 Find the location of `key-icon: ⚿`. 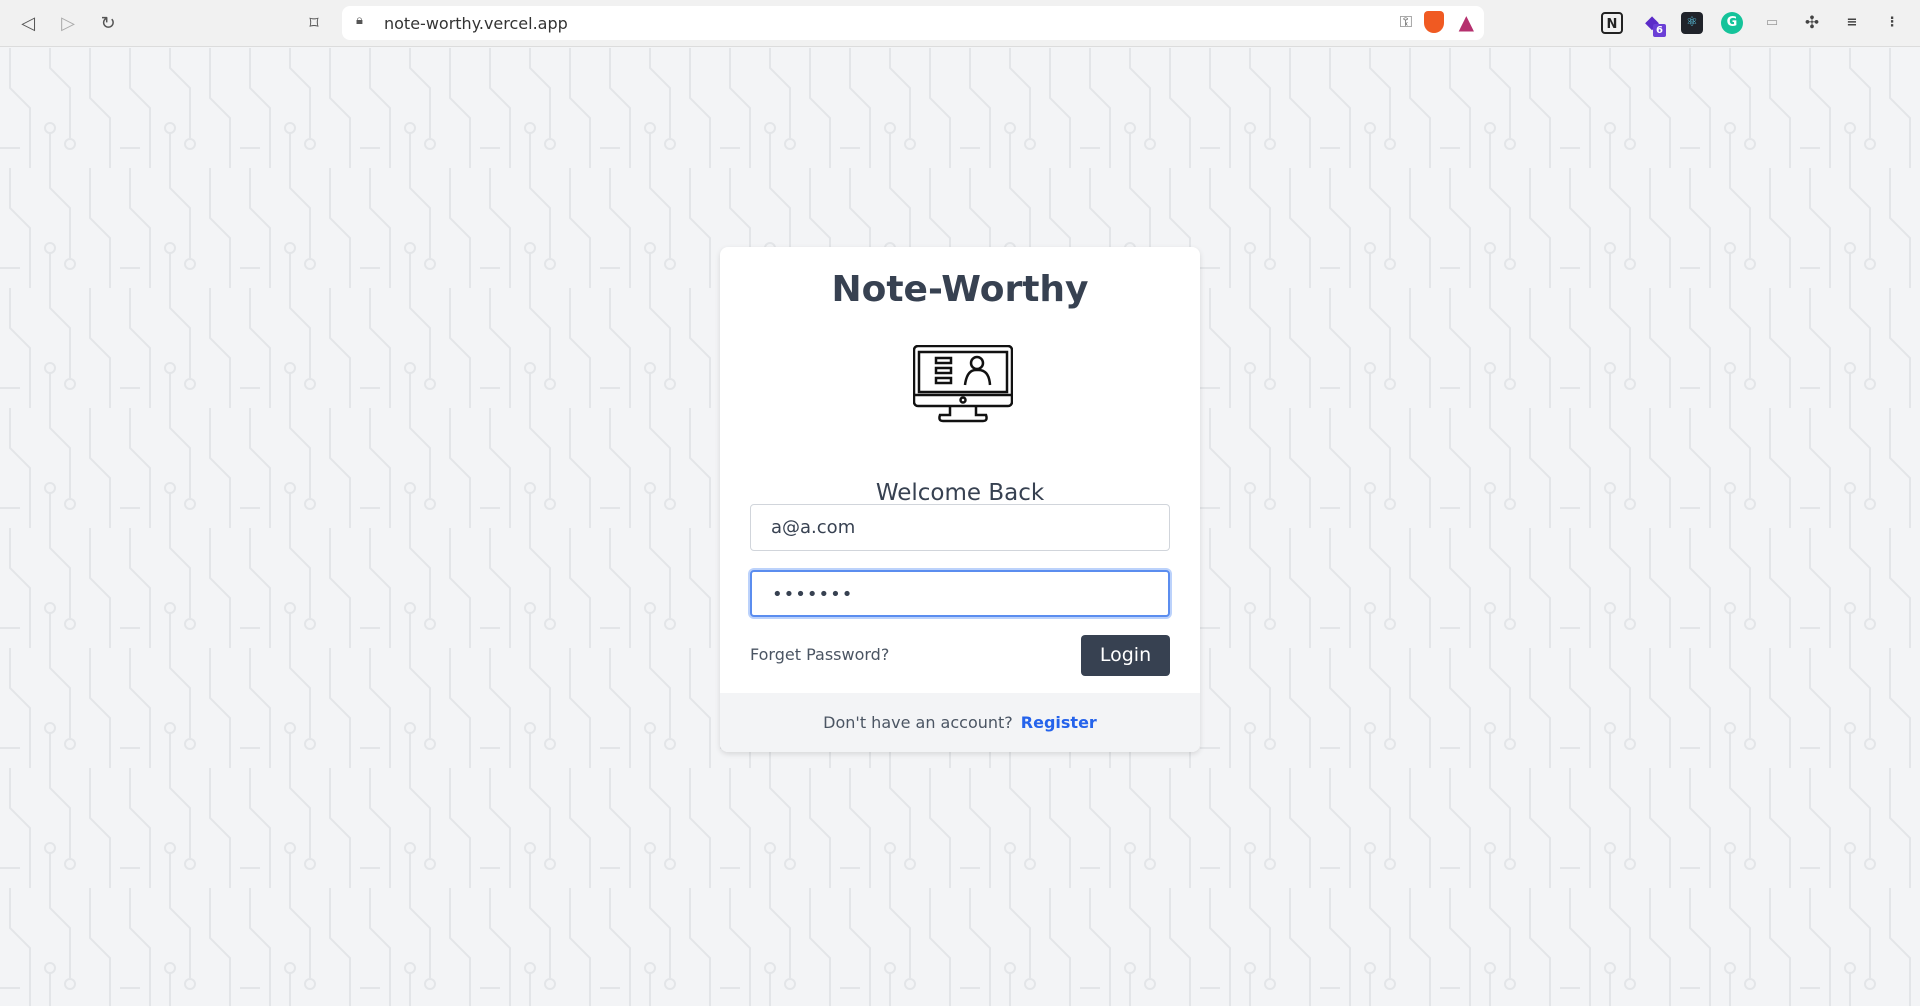

key-icon: ⚿ is located at coordinates (1406, 22).